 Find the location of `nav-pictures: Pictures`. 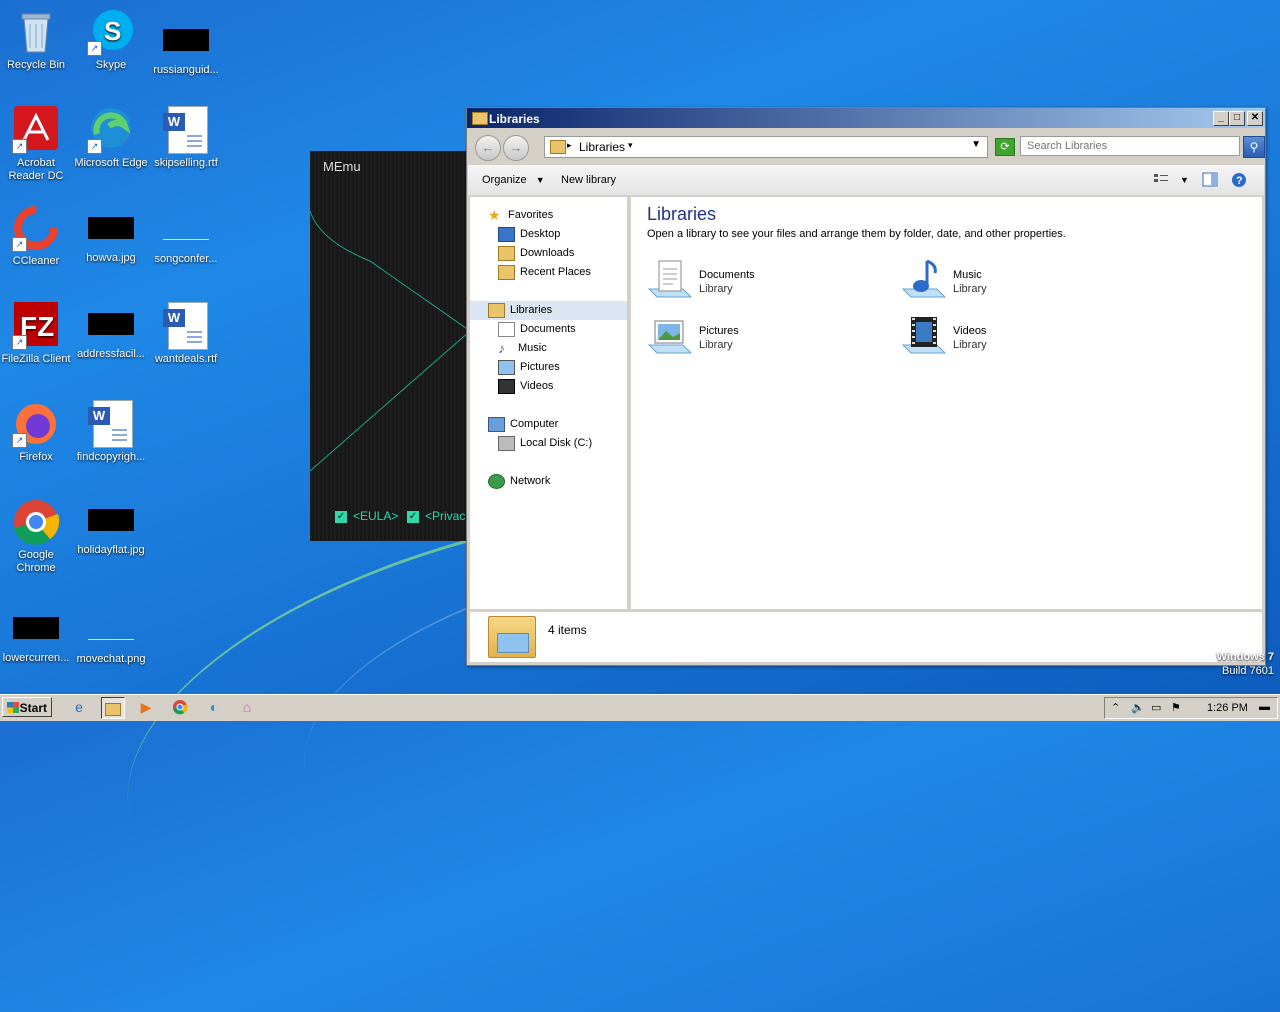

nav-pictures: Pictures is located at coordinates (529, 367).